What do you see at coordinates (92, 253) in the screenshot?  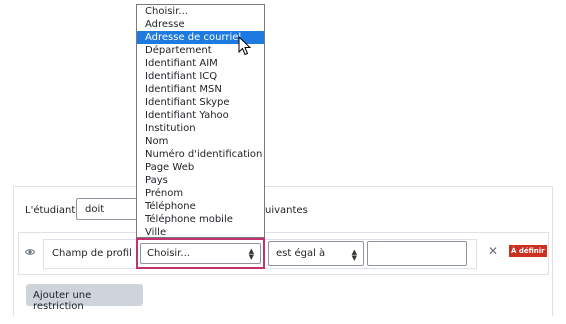 I see `profile-field-label: Champ de profil` at bounding box center [92, 253].